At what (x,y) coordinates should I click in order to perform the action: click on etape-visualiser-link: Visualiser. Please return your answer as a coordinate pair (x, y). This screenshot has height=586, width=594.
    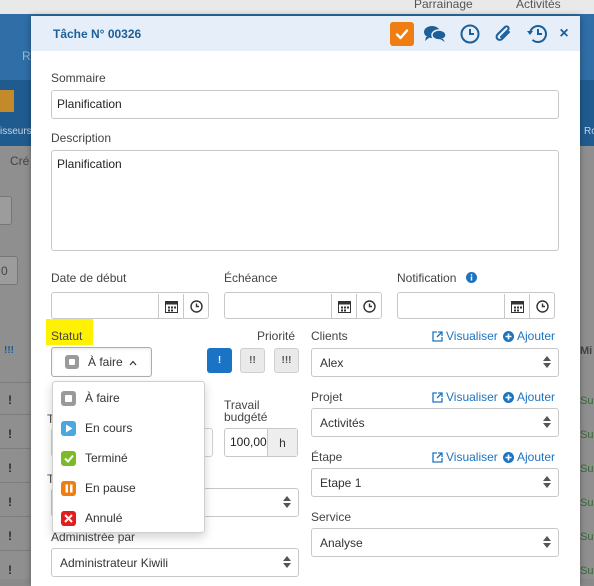
    Looking at the image, I should click on (465, 457).